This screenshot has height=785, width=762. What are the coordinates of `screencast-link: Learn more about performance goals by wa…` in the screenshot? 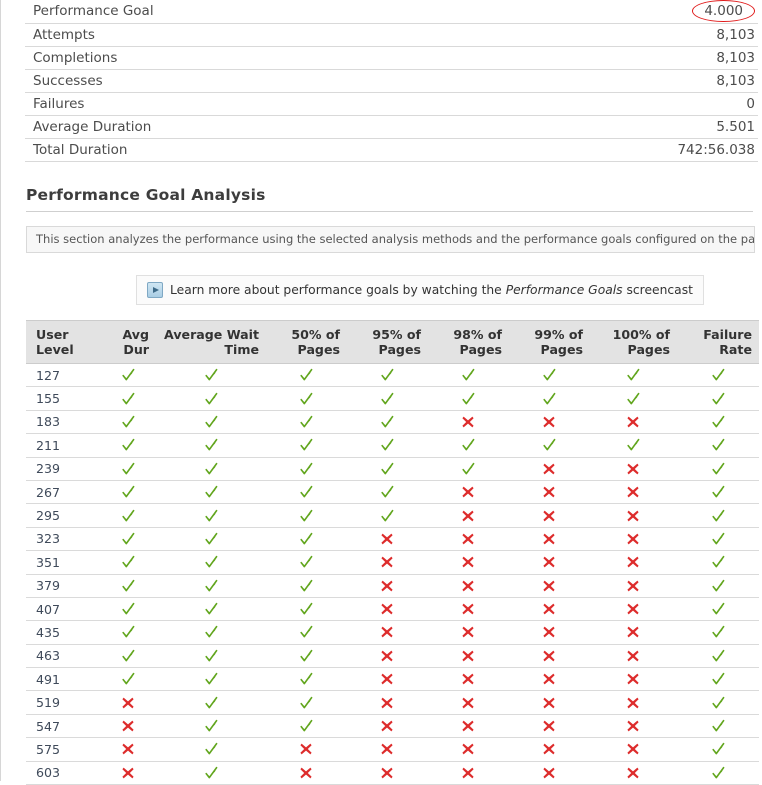 It's located at (420, 290).